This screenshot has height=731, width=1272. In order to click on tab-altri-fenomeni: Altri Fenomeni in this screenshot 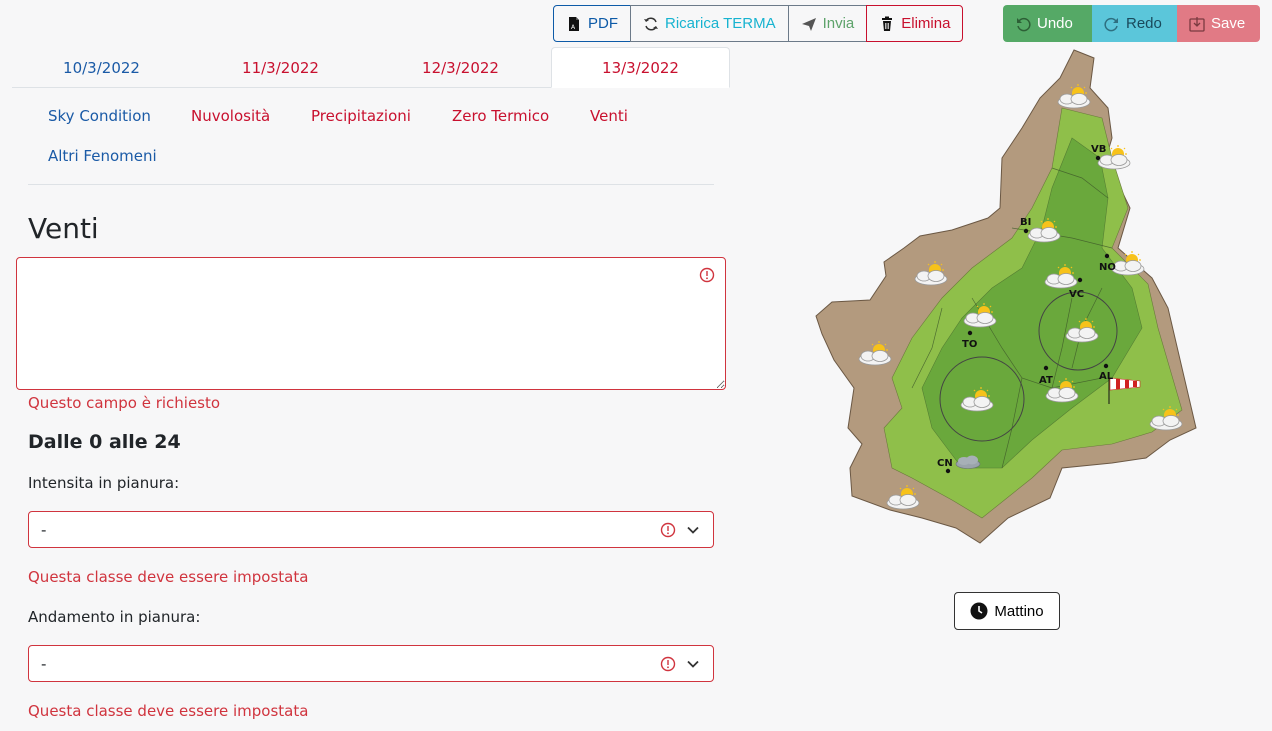, I will do `click(102, 156)`.